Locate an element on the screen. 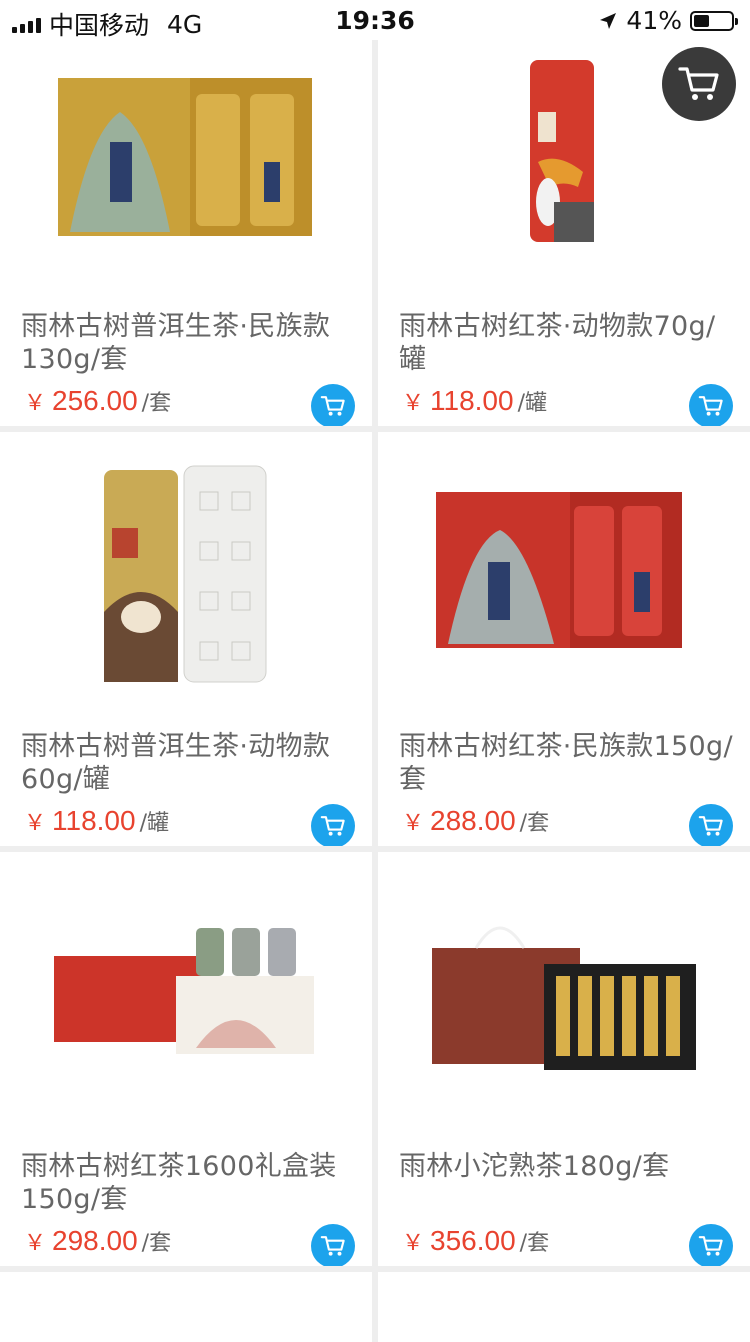 The image size is (750, 1342). product-price: ￥ 256.00 /套 is located at coordinates (97, 401).